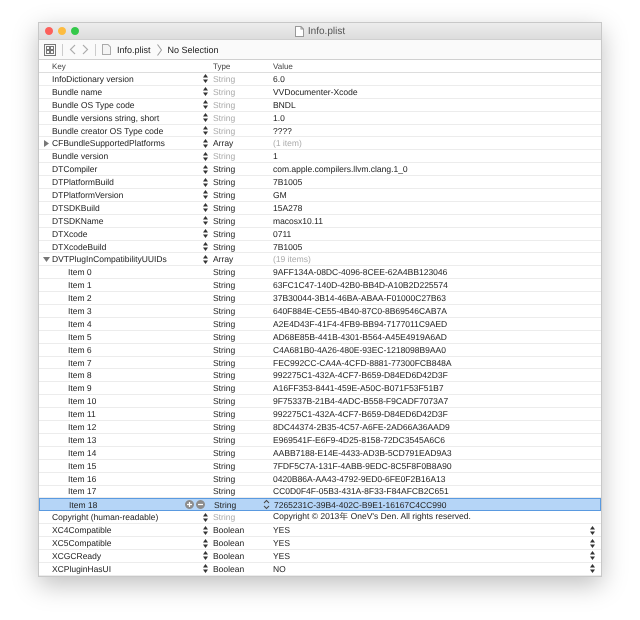 The width and height of the screenshot is (640, 620). I want to click on table-row: Item 0 String 9AFF134A-08DC-4096-8CEE-62A4BB123046, so click(320, 273).